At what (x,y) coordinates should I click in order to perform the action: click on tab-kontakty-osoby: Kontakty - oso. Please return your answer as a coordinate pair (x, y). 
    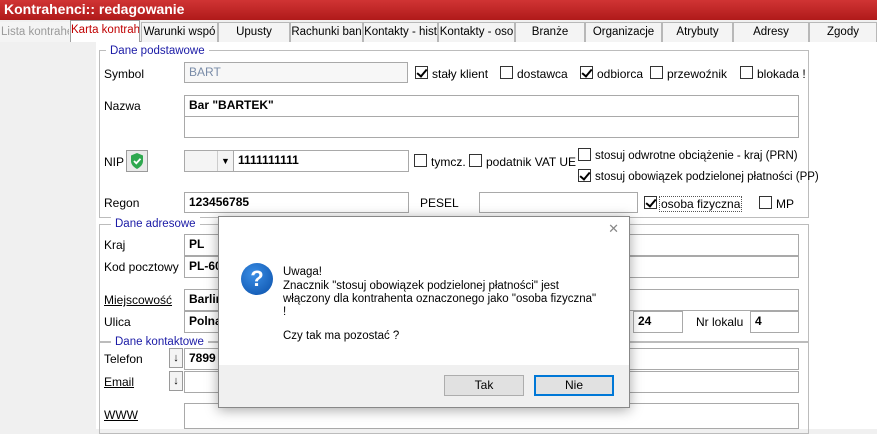
    Looking at the image, I should click on (476, 32).